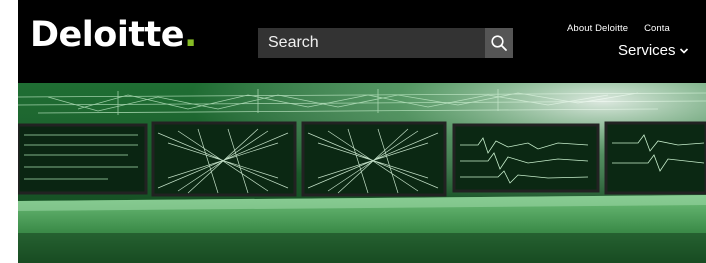 The height and width of the screenshot is (263, 706). I want to click on nav-services-label: Services, so click(647, 50).